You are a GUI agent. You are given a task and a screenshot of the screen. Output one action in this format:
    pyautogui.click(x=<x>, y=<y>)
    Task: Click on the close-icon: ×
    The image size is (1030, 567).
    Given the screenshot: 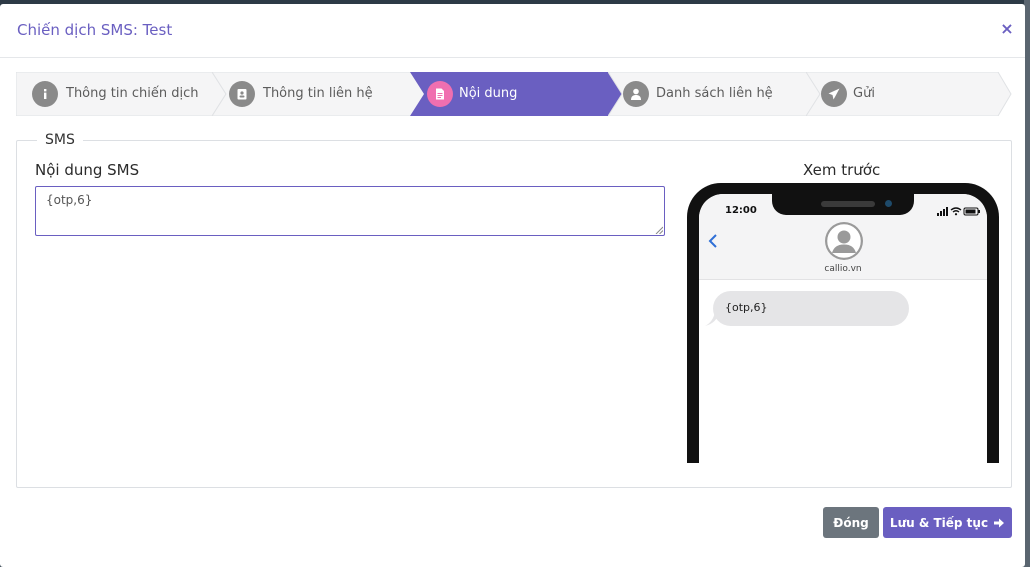 What is the action you would take?
    pyautogui.click(x=1007, y=29)
    